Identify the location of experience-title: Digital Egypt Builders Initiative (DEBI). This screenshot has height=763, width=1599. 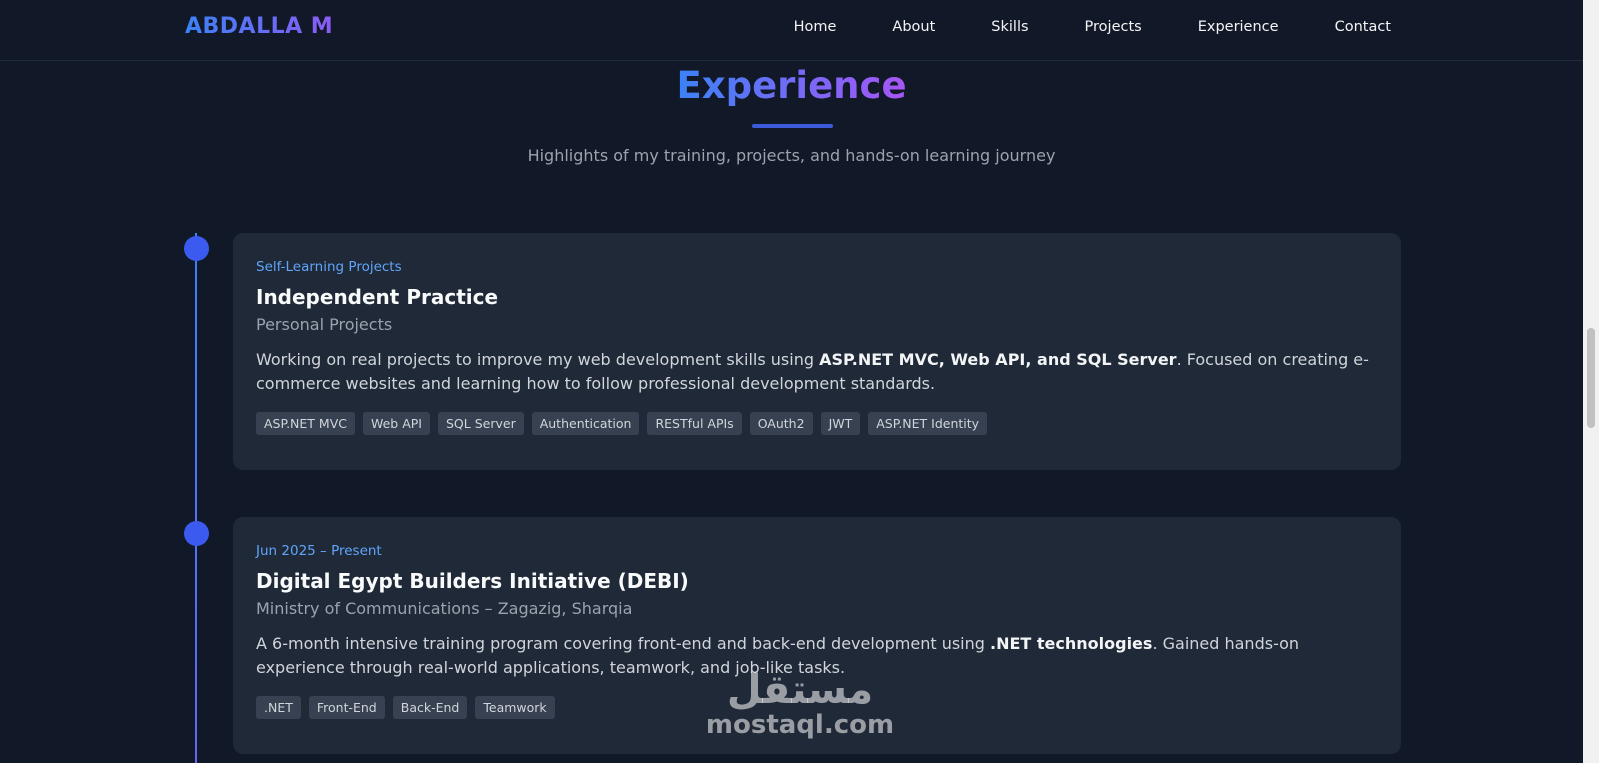
(472, 581).